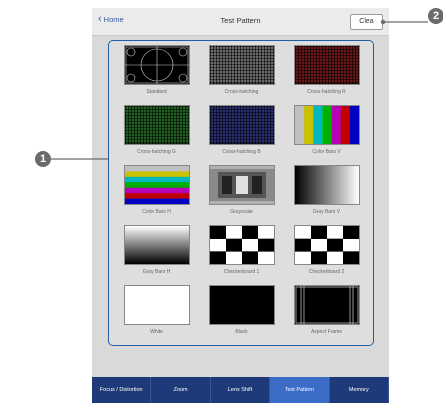  What do you see at coordinates (435, 16) in the screenshot?
I see `callout-2-marker: 2` at bounding box center [435, 16].